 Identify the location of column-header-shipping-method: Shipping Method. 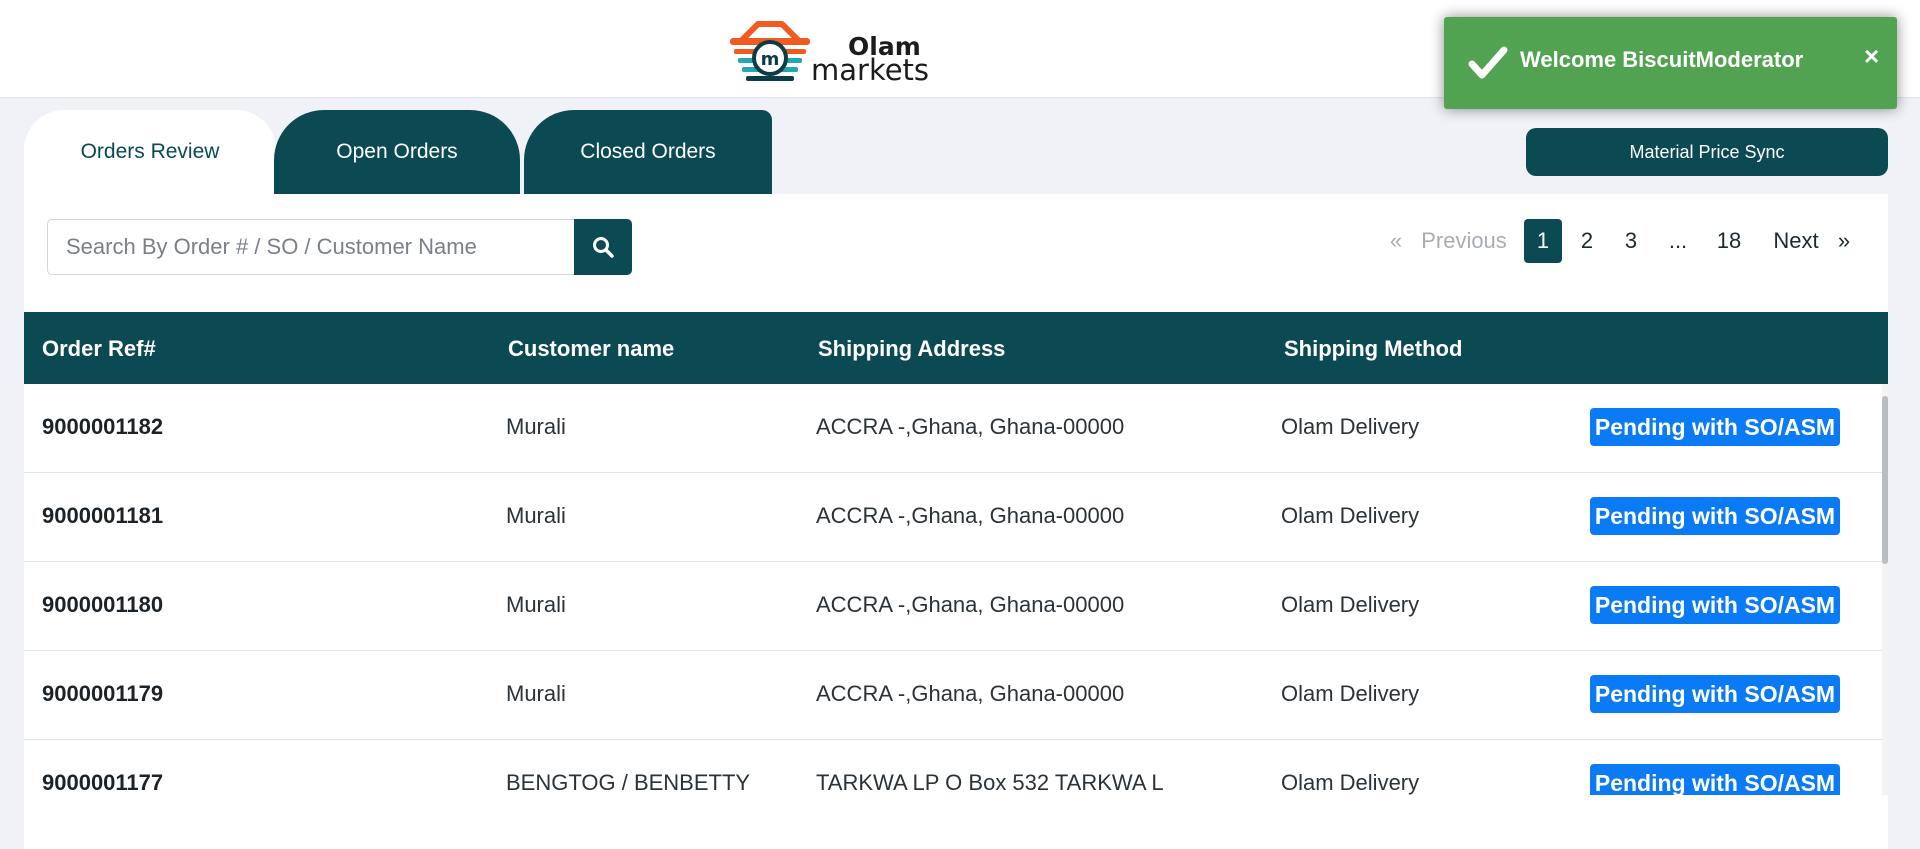
(1373, 348).